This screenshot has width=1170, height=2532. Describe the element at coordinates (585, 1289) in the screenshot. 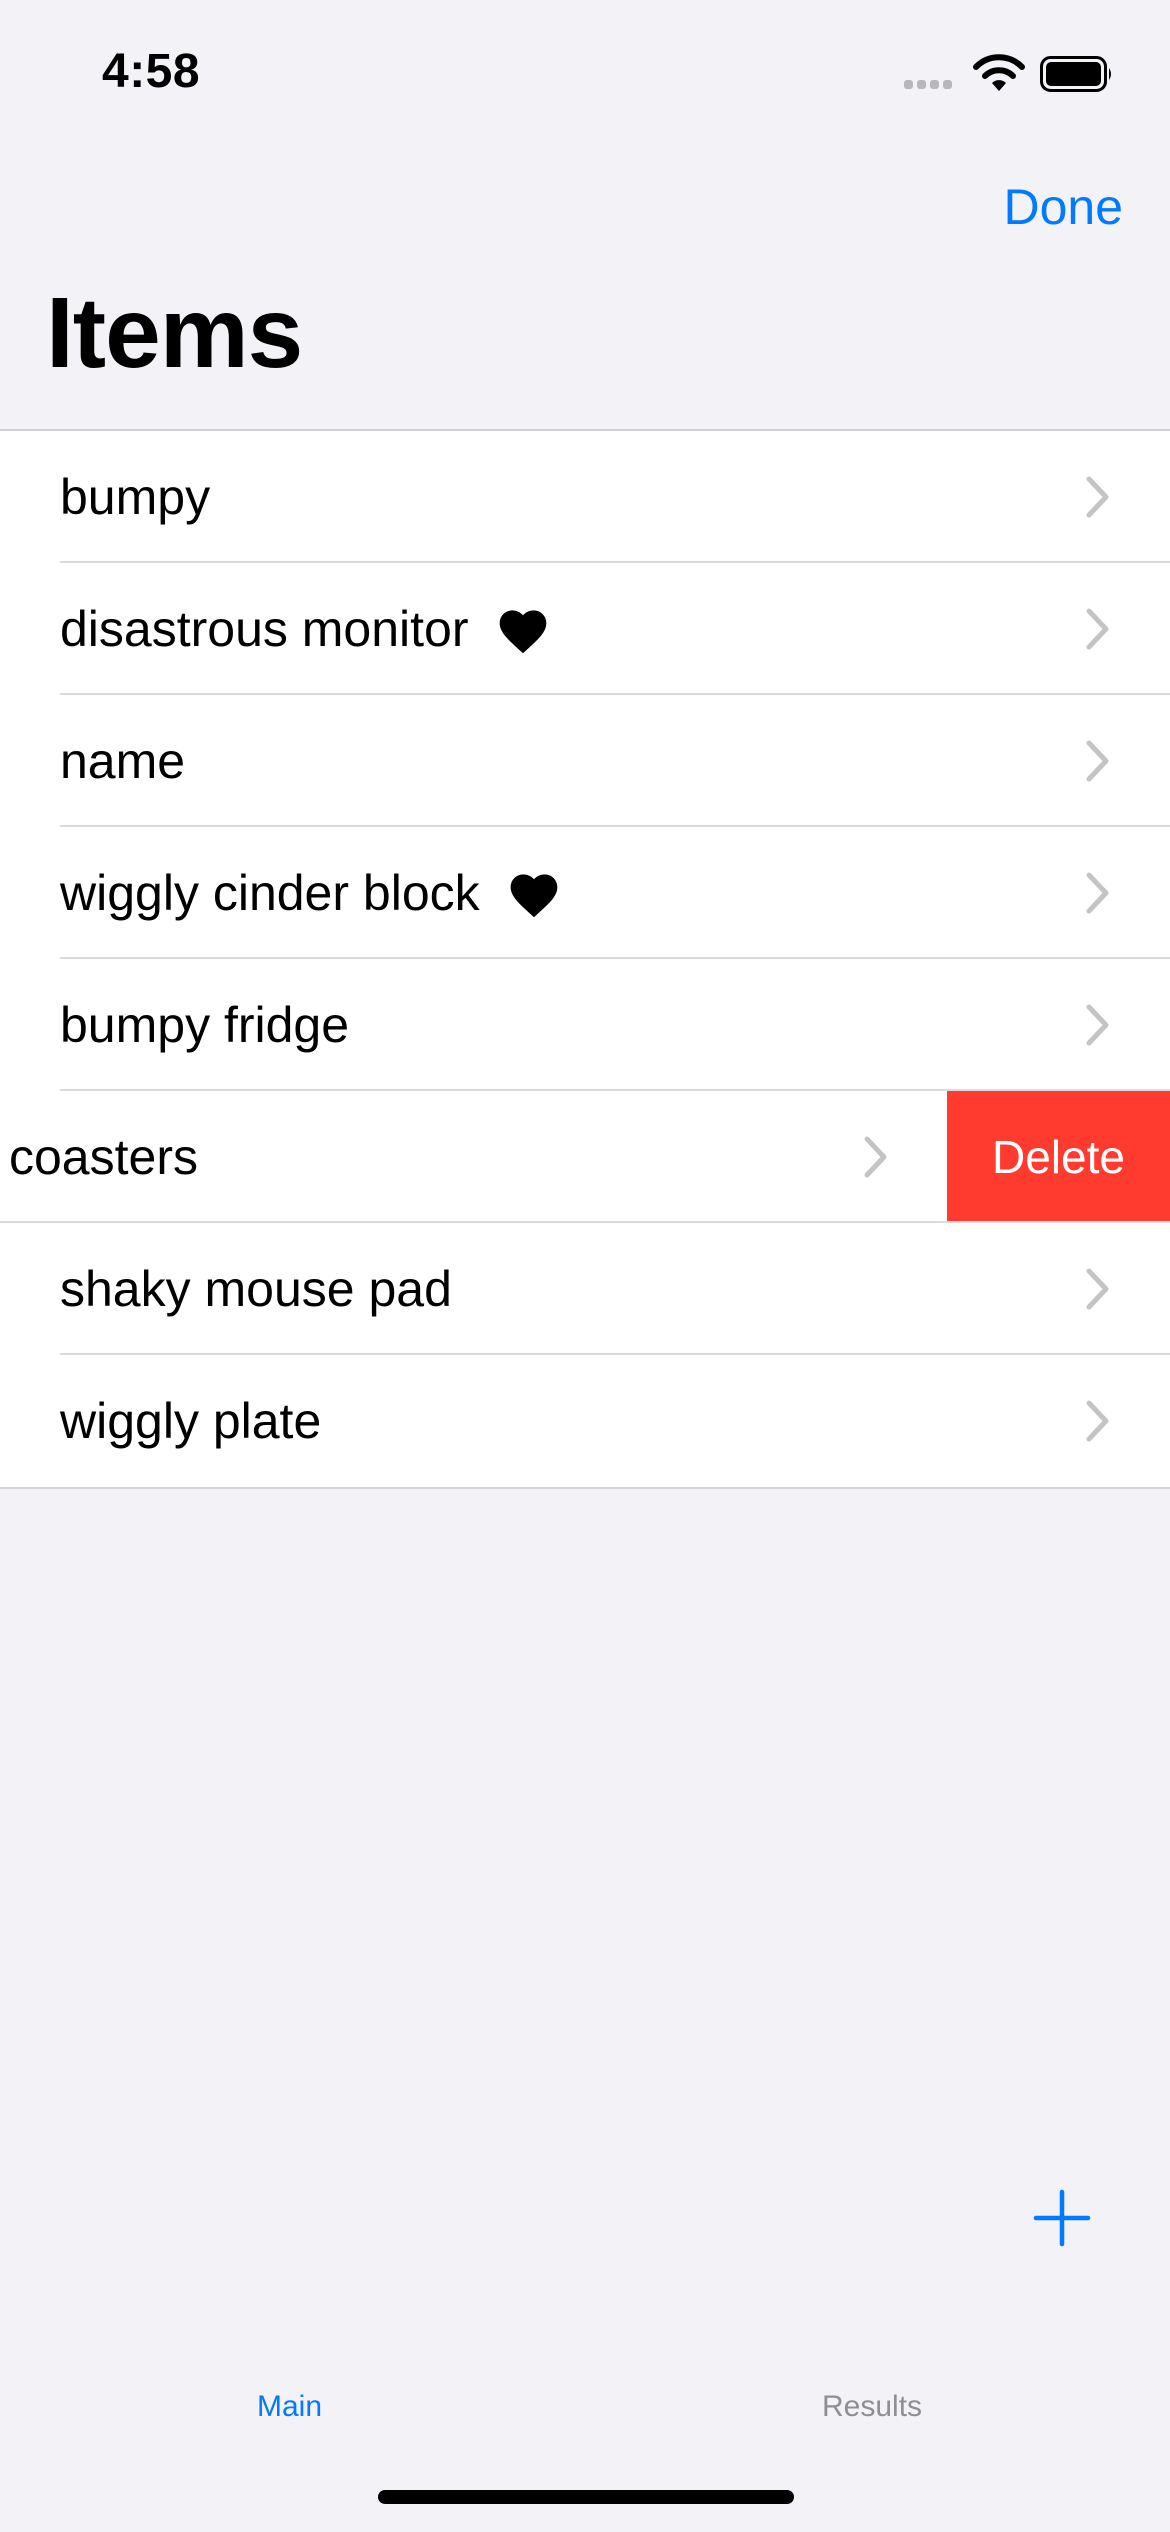

I see `list-item: shaky mouse pad` at that location.